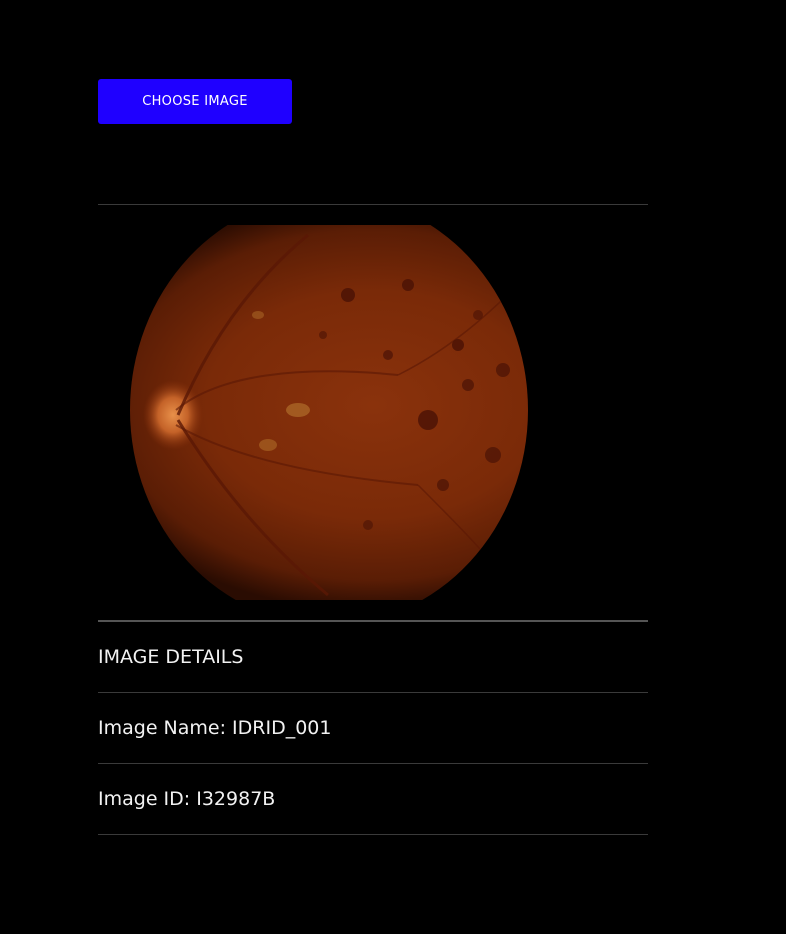 This screenshot has width=786, height=934. What do you see at coordinates (373, 728) in the screenshot?
I see `image-name-row: Image Name: IDRID_001` at bounding box center [373, 728].